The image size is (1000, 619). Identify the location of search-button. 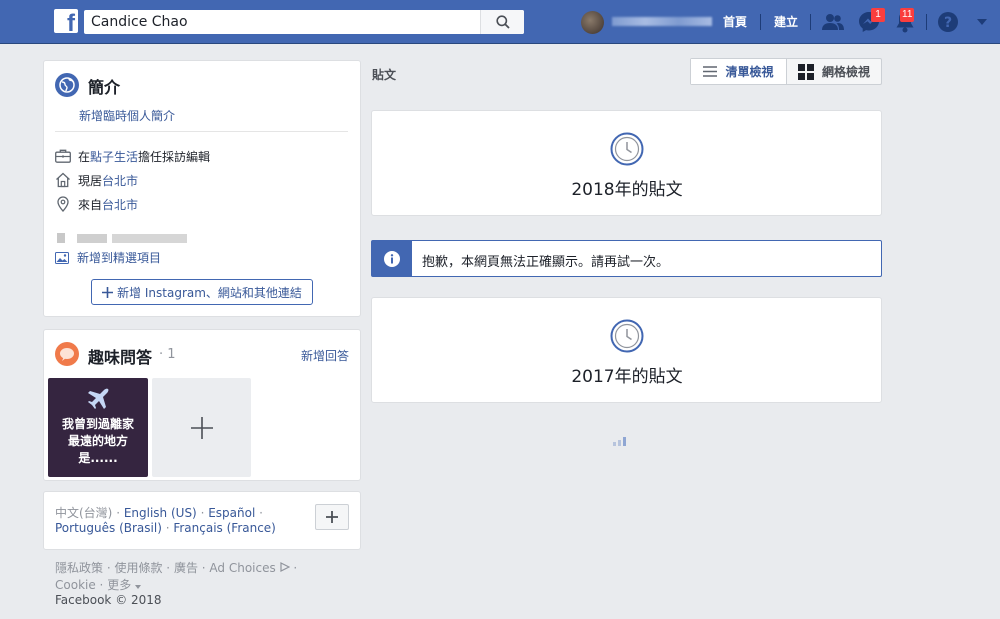
(502, 22).